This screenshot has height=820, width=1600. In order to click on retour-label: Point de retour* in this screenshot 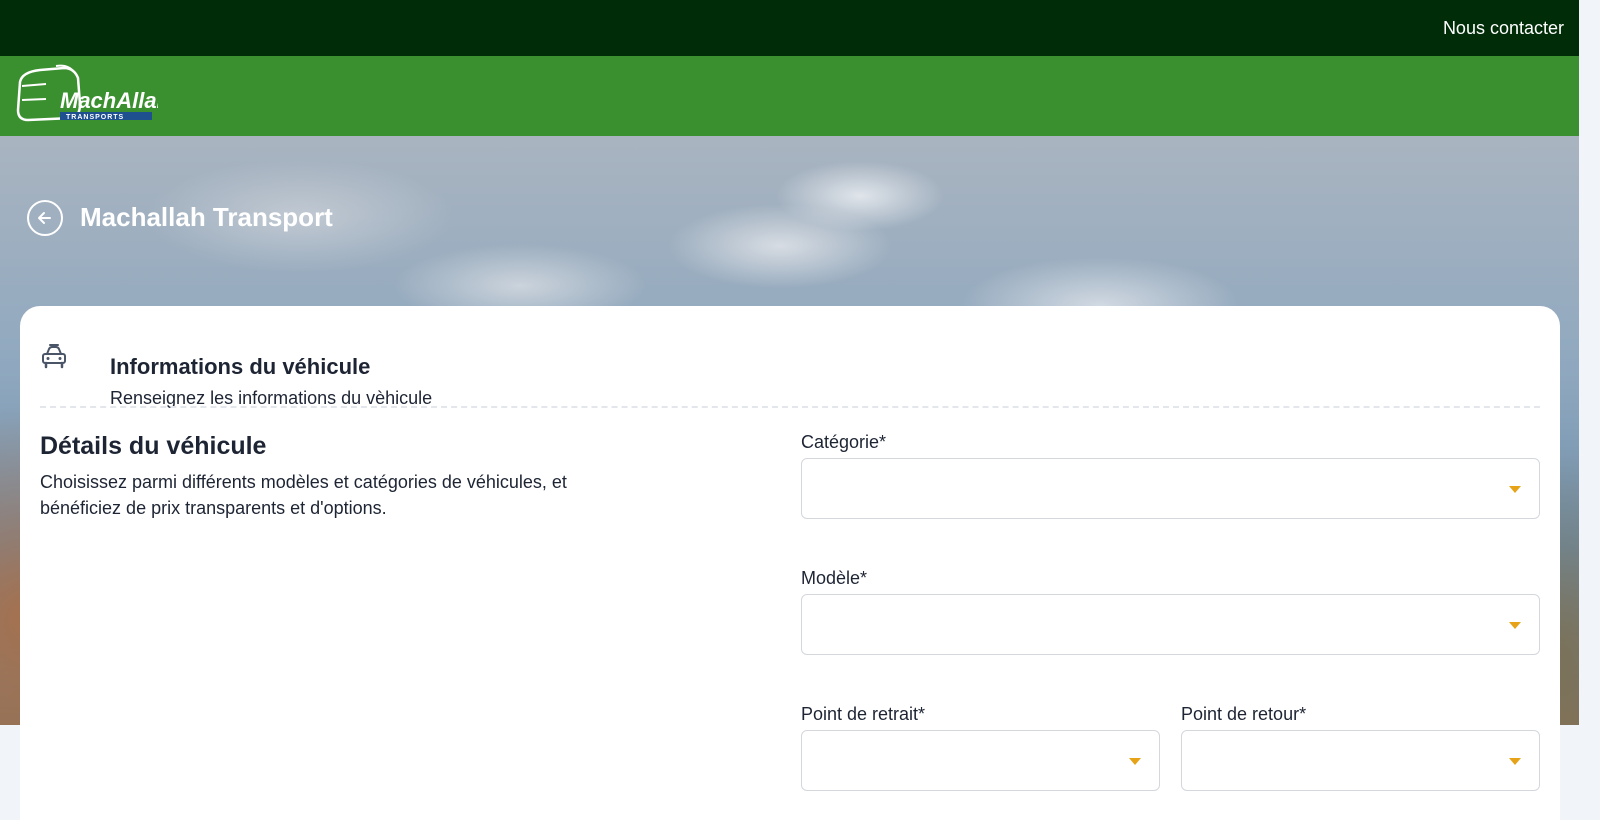, I will do `click(1244, 714)`.